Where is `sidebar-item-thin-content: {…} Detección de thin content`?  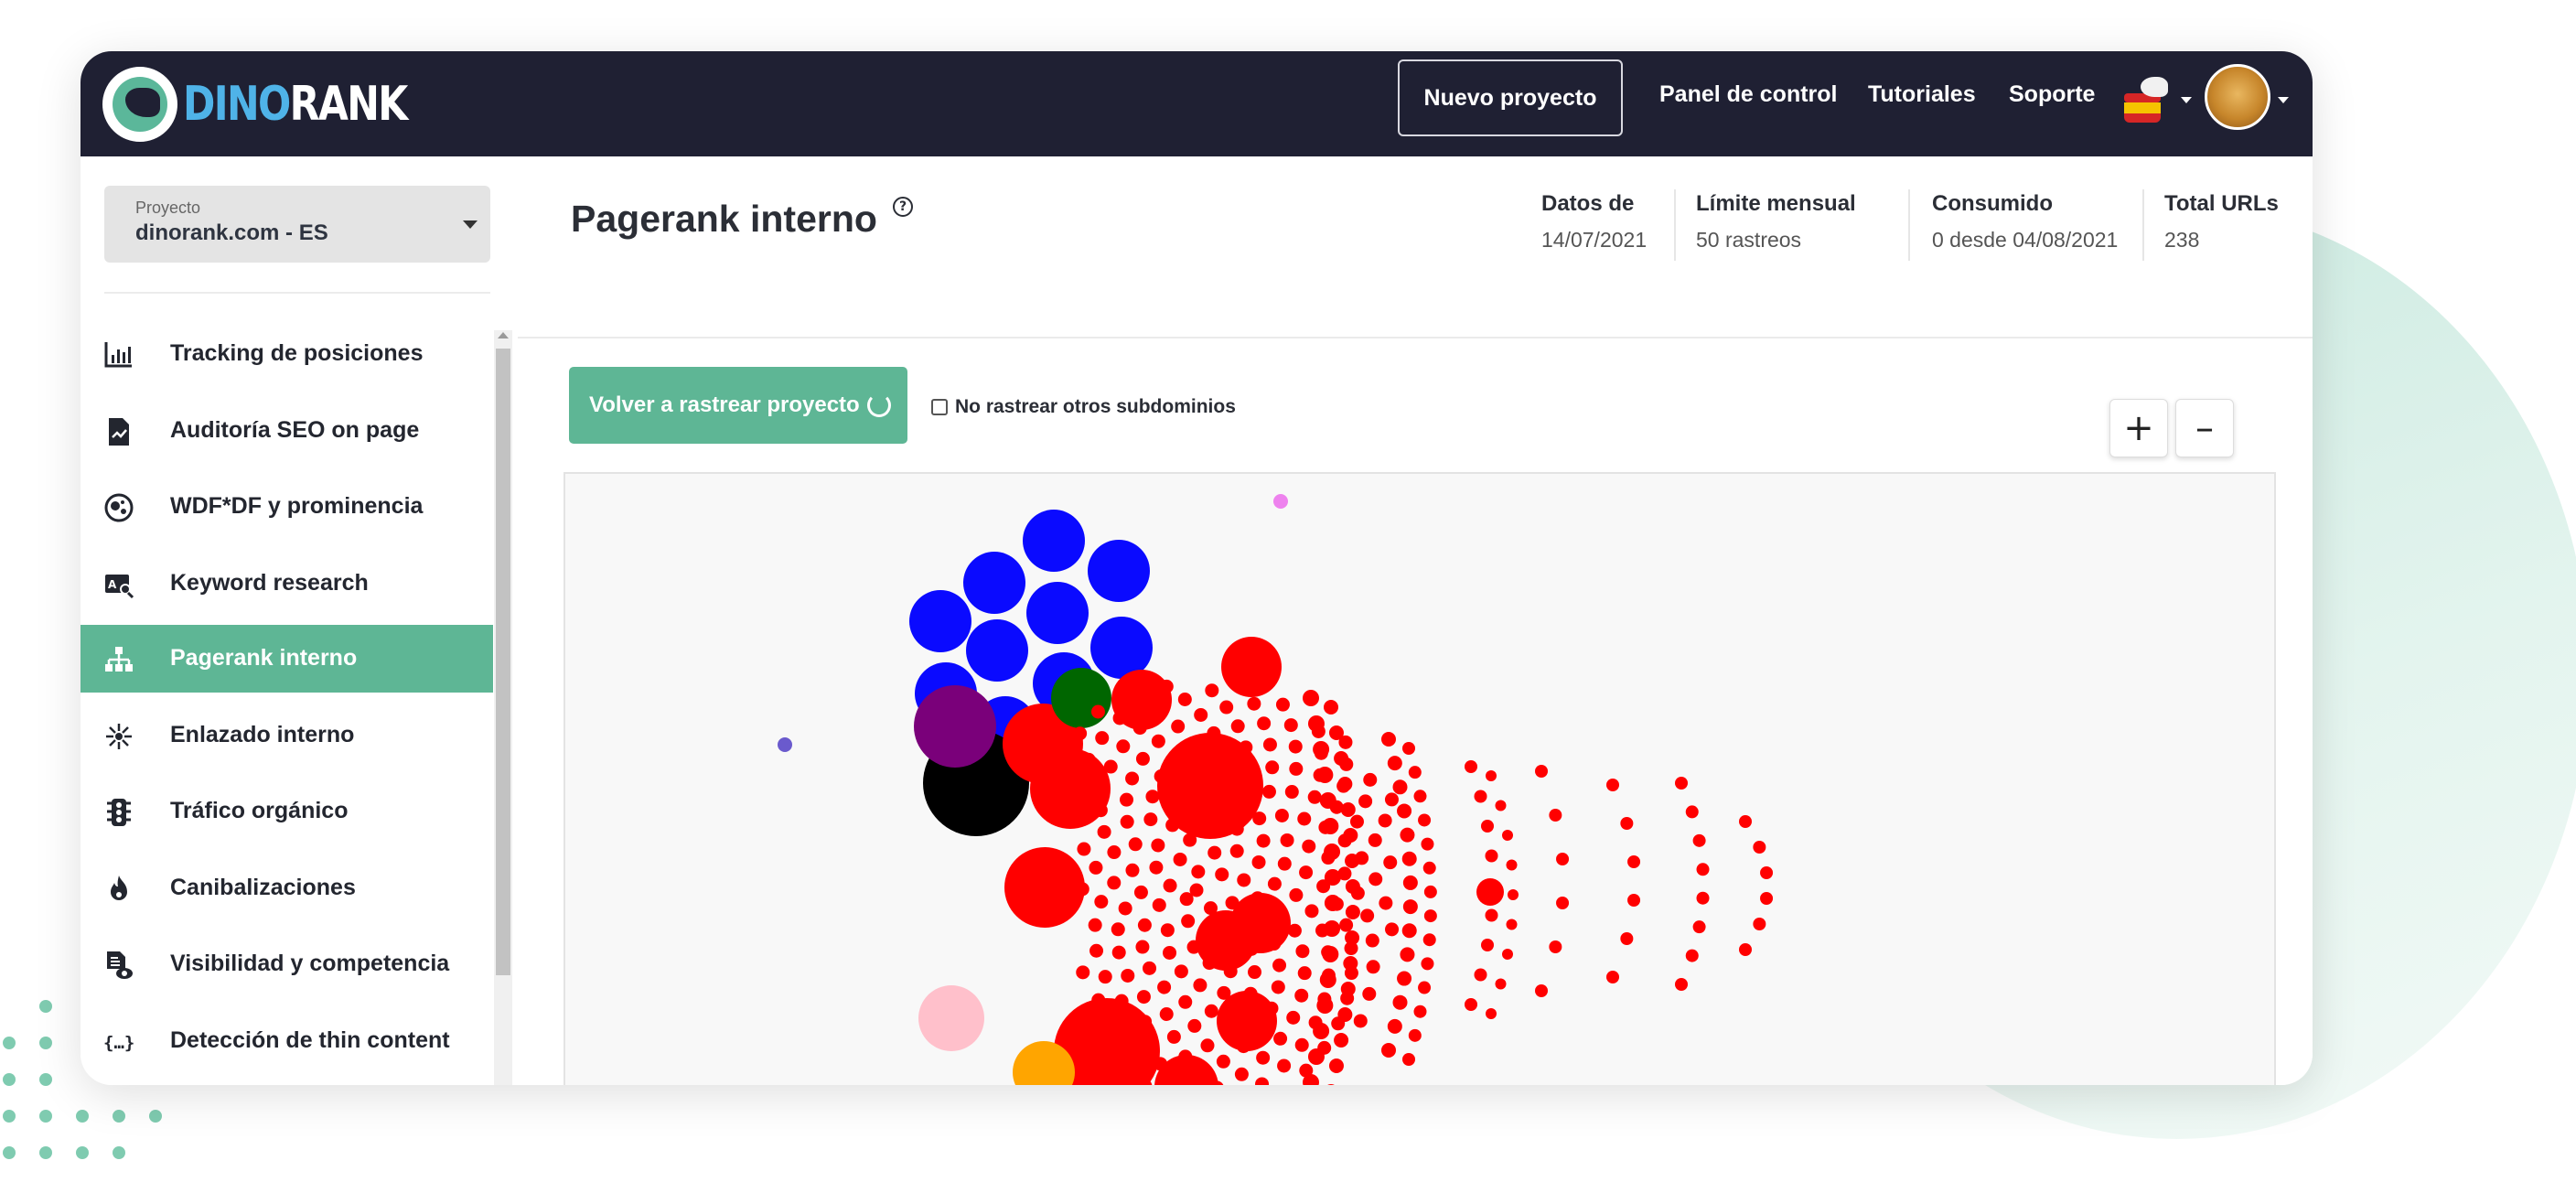
sidebar-item-thin-content: {…} Detección de thin content is located at coordinates (287, 1041).